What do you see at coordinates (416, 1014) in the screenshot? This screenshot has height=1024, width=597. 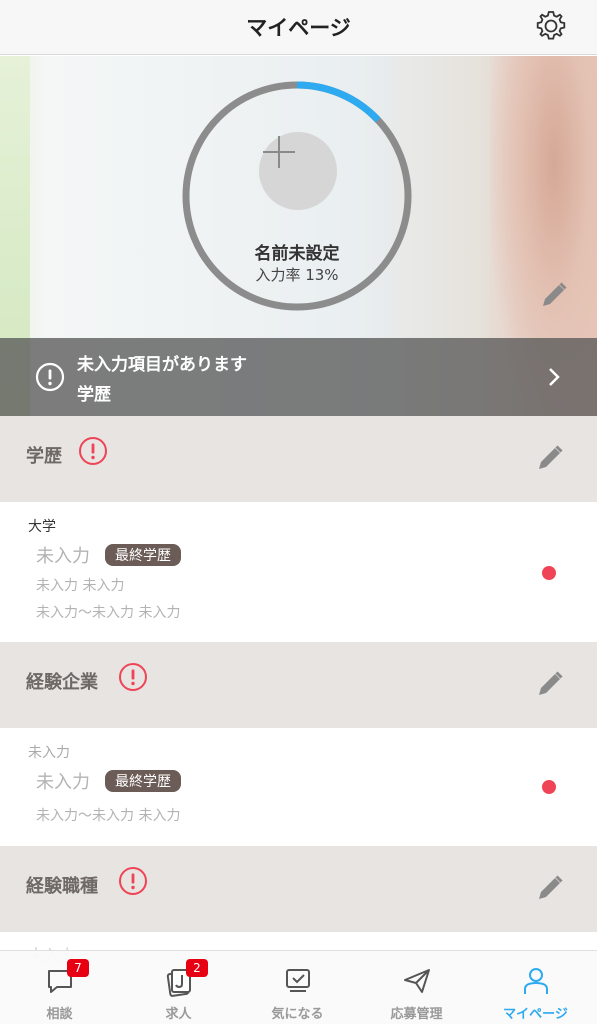 I see `tab-label: 応募管理` at bounding box center [416, 1014].